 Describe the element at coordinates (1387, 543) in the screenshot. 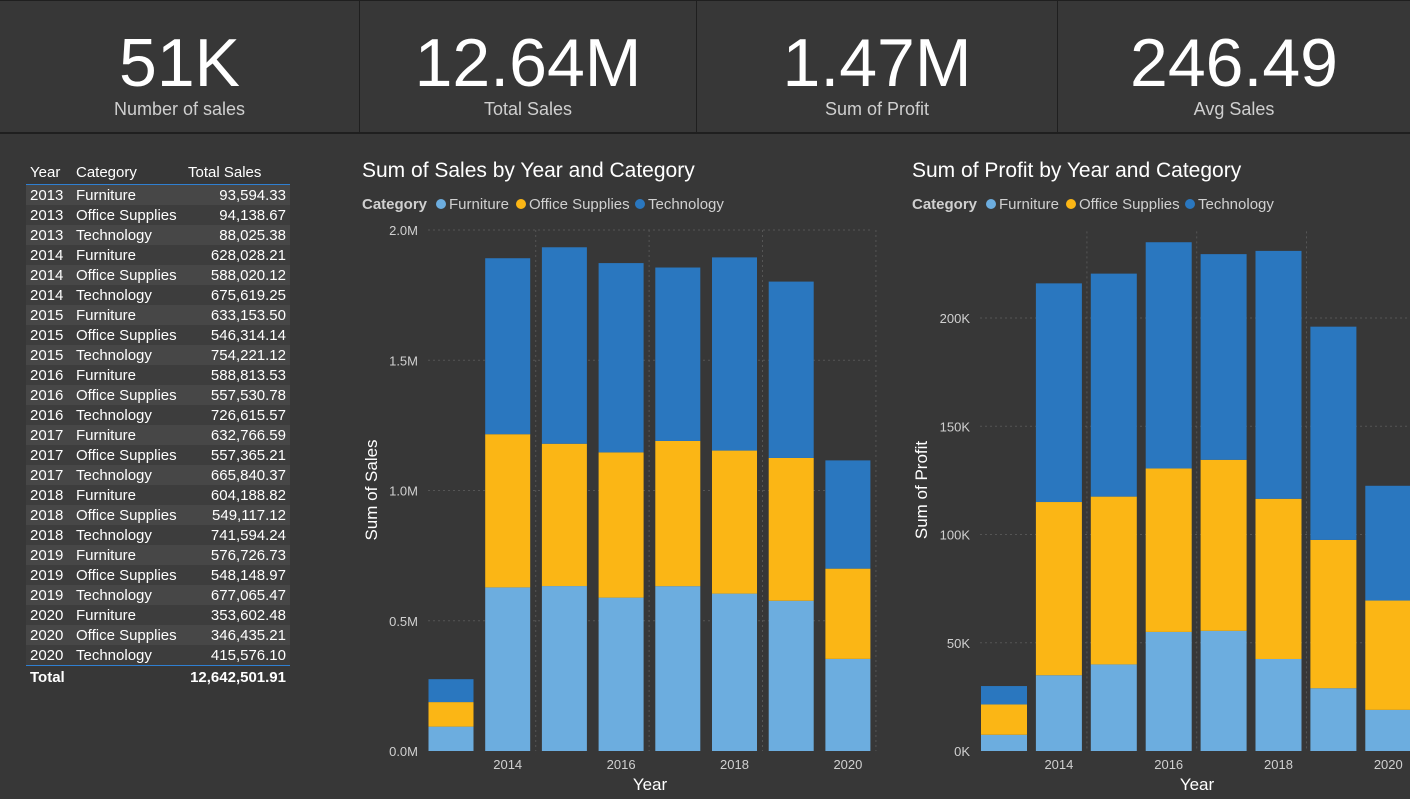

I see `bar-technology-2020` at that location.